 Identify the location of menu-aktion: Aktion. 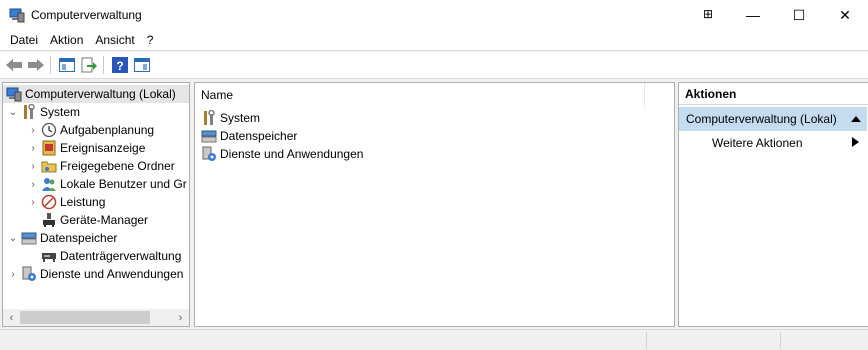
(66, 40).